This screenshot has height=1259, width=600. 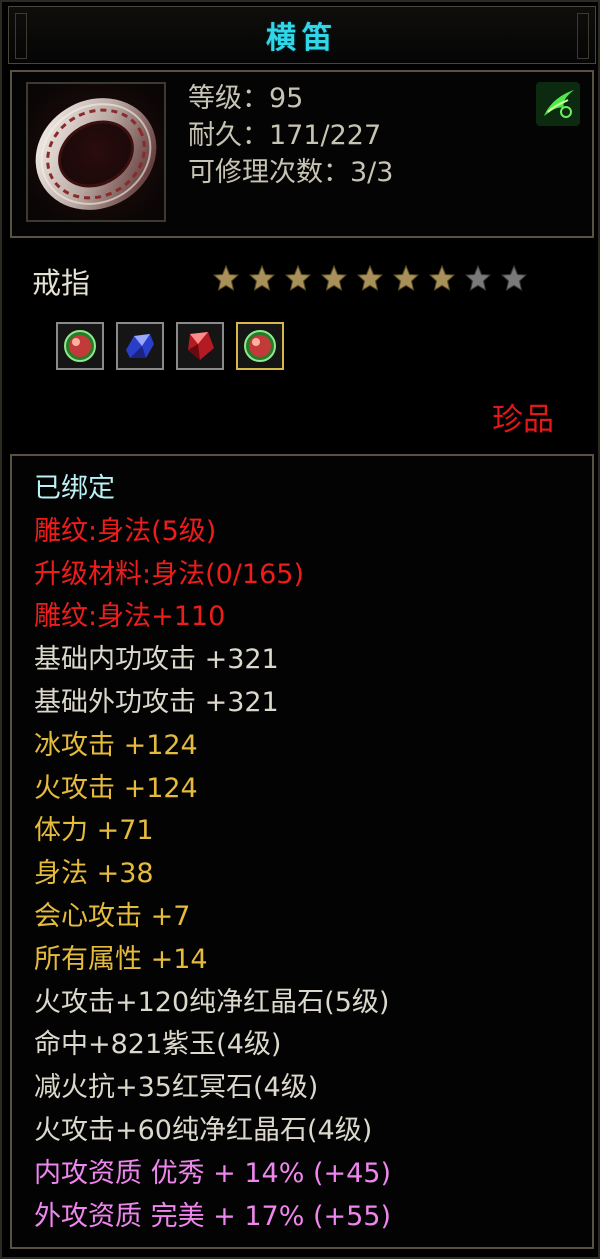 What do you see at coordinates (583, 36) in the screenshot?
I see `title-bar-ornament-right` at bounding box center [583, 36].